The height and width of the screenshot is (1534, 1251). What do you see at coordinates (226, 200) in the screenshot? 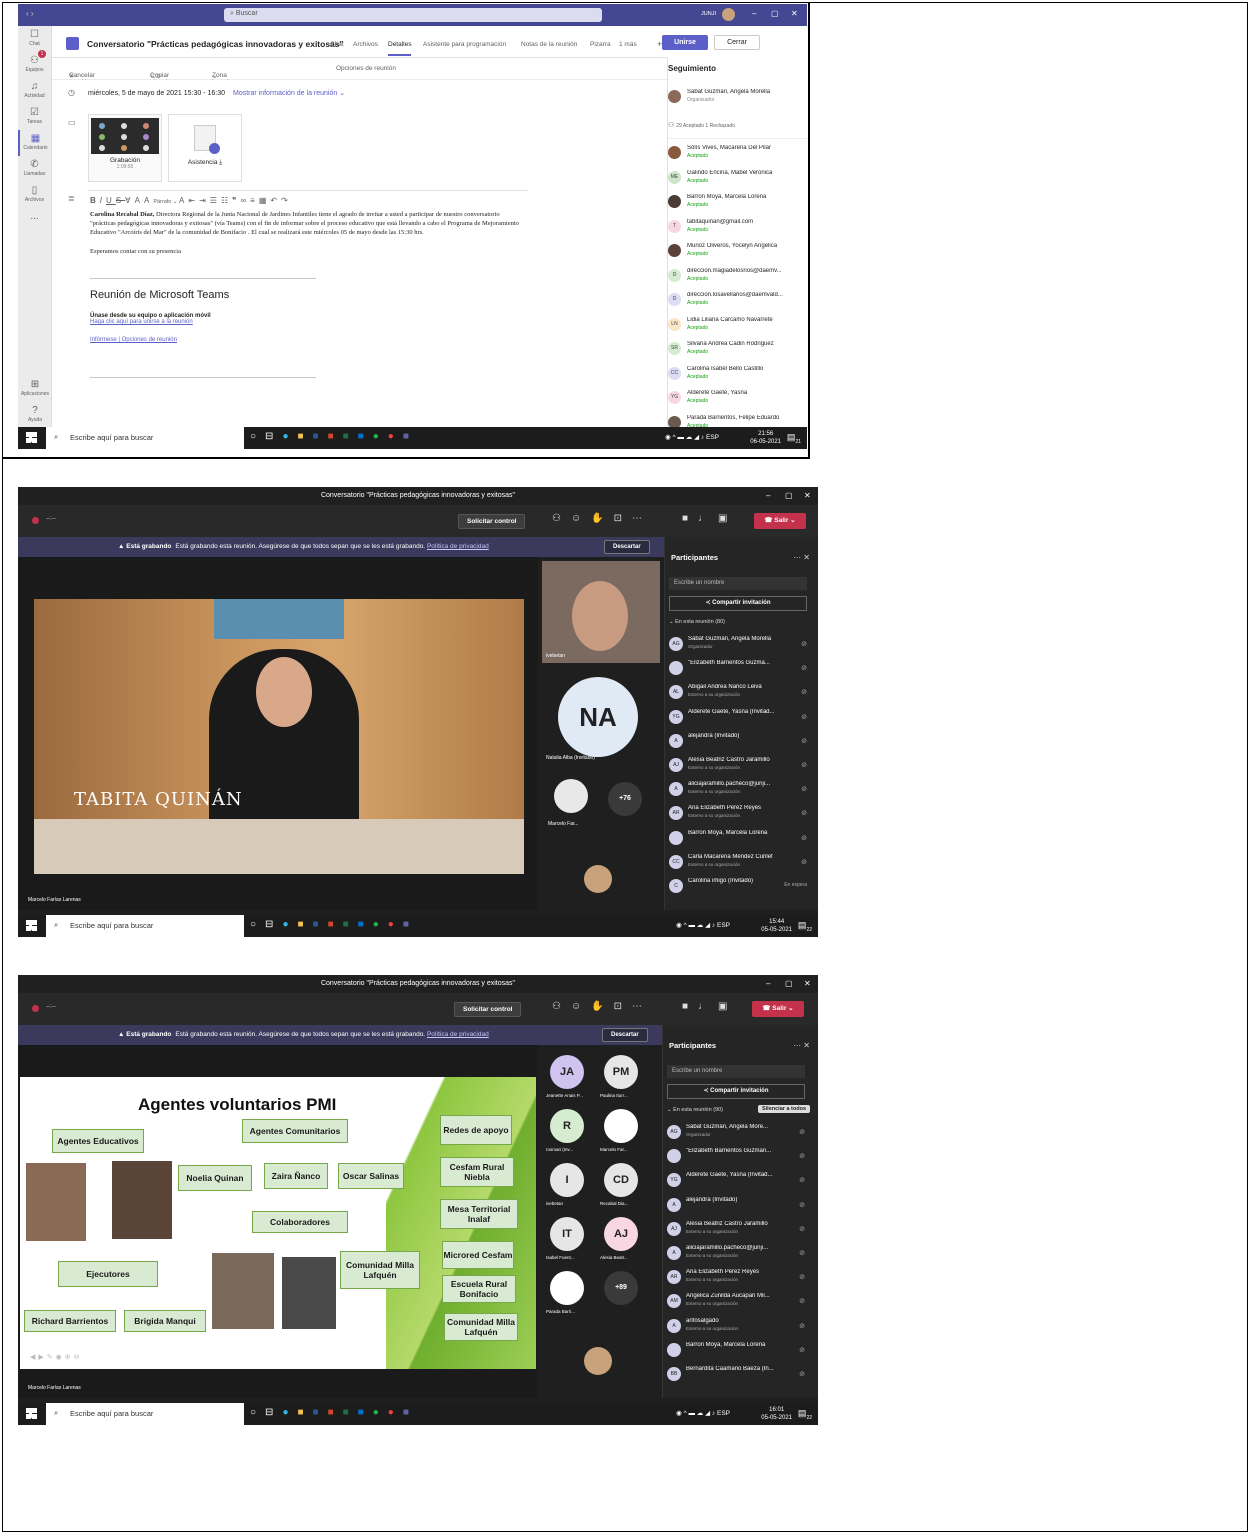
I see `numbering-icon: ☷` at bounding box center [226, 200].